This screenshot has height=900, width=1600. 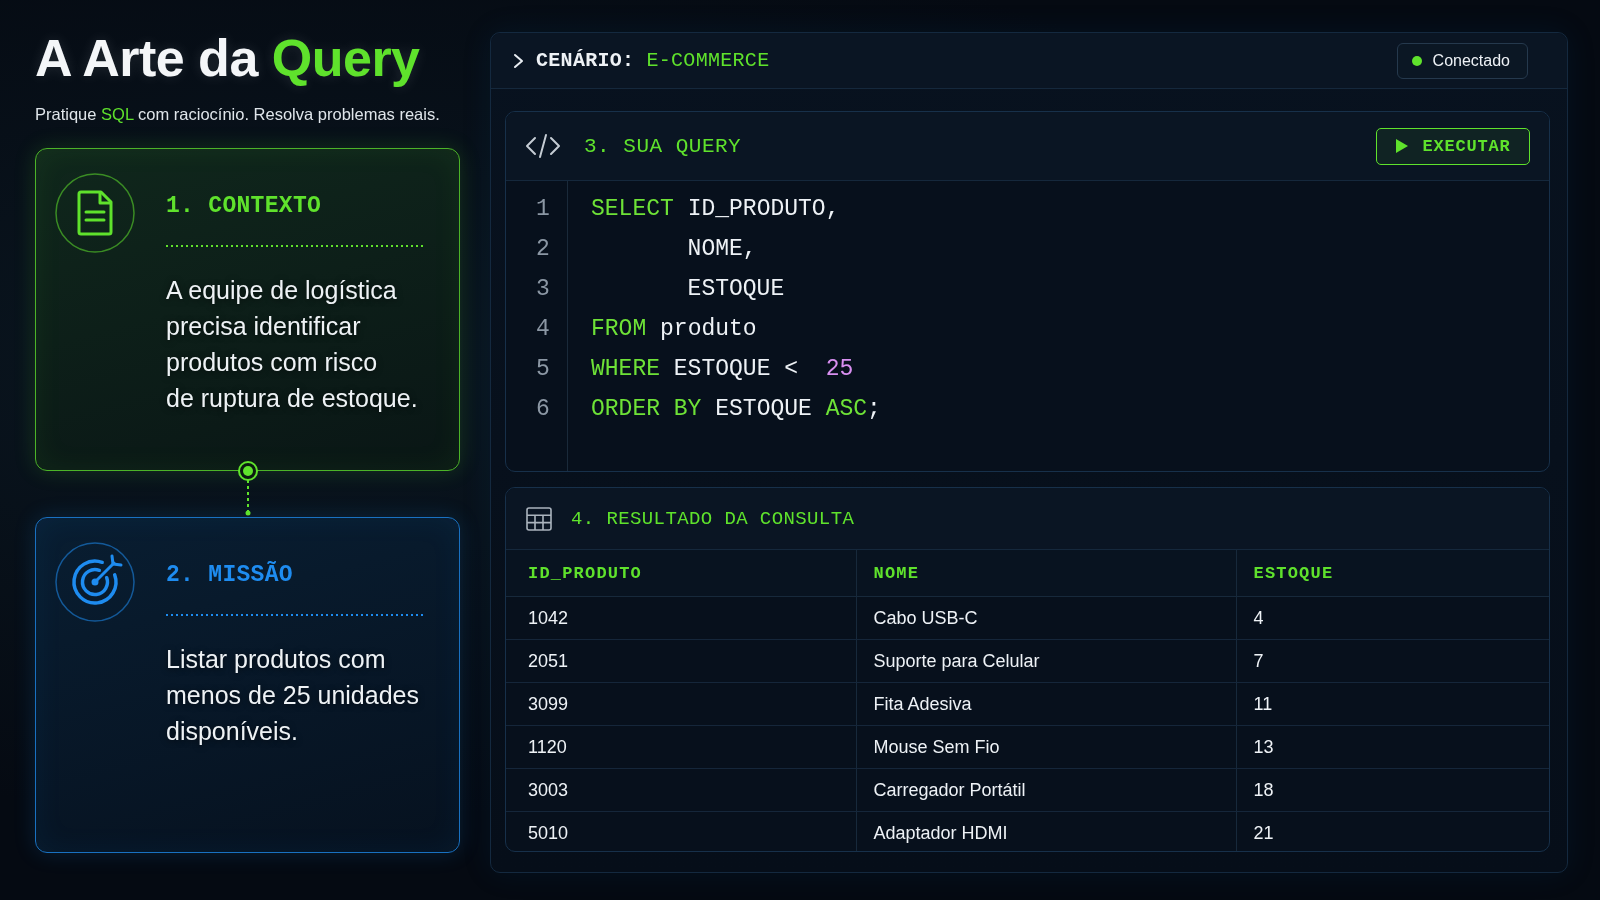 What do you see at coordinates (1263, 747) in the screenshot?
I see `table-cell: 13` at bounding box center [1263, 747].